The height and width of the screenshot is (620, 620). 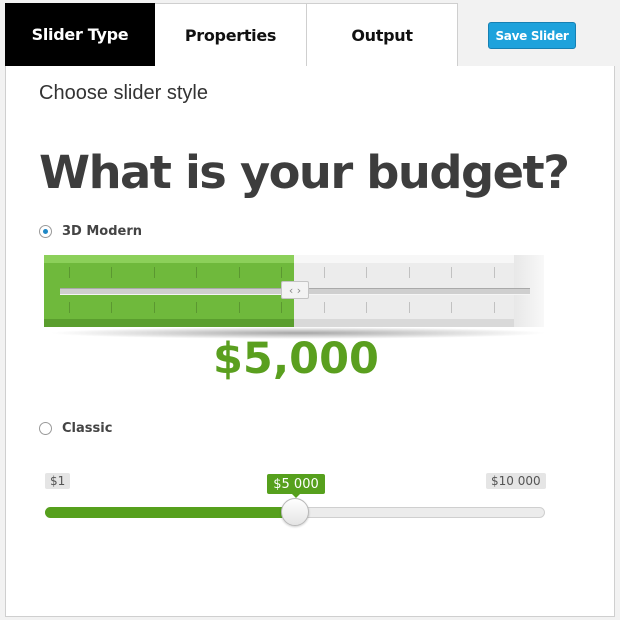 I want to click on classic-value-label: $5 000, so click(x=296, y=486).